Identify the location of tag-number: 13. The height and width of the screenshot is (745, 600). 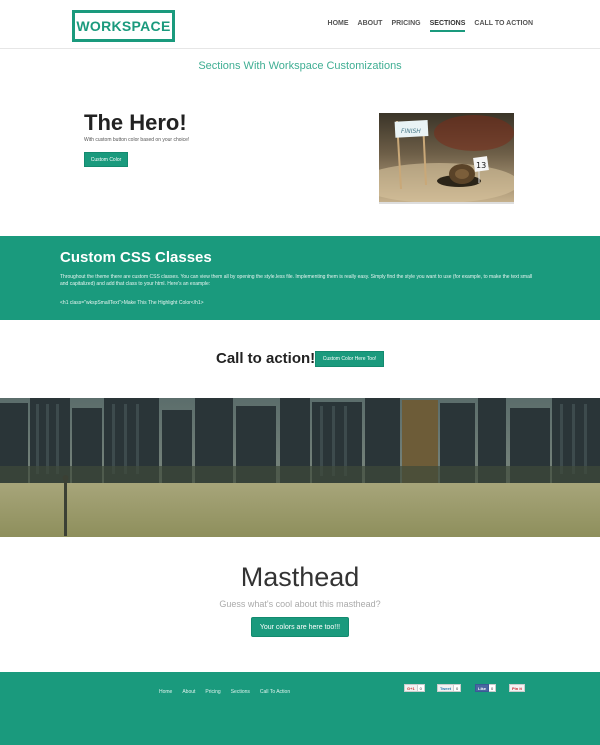
(481, 165).